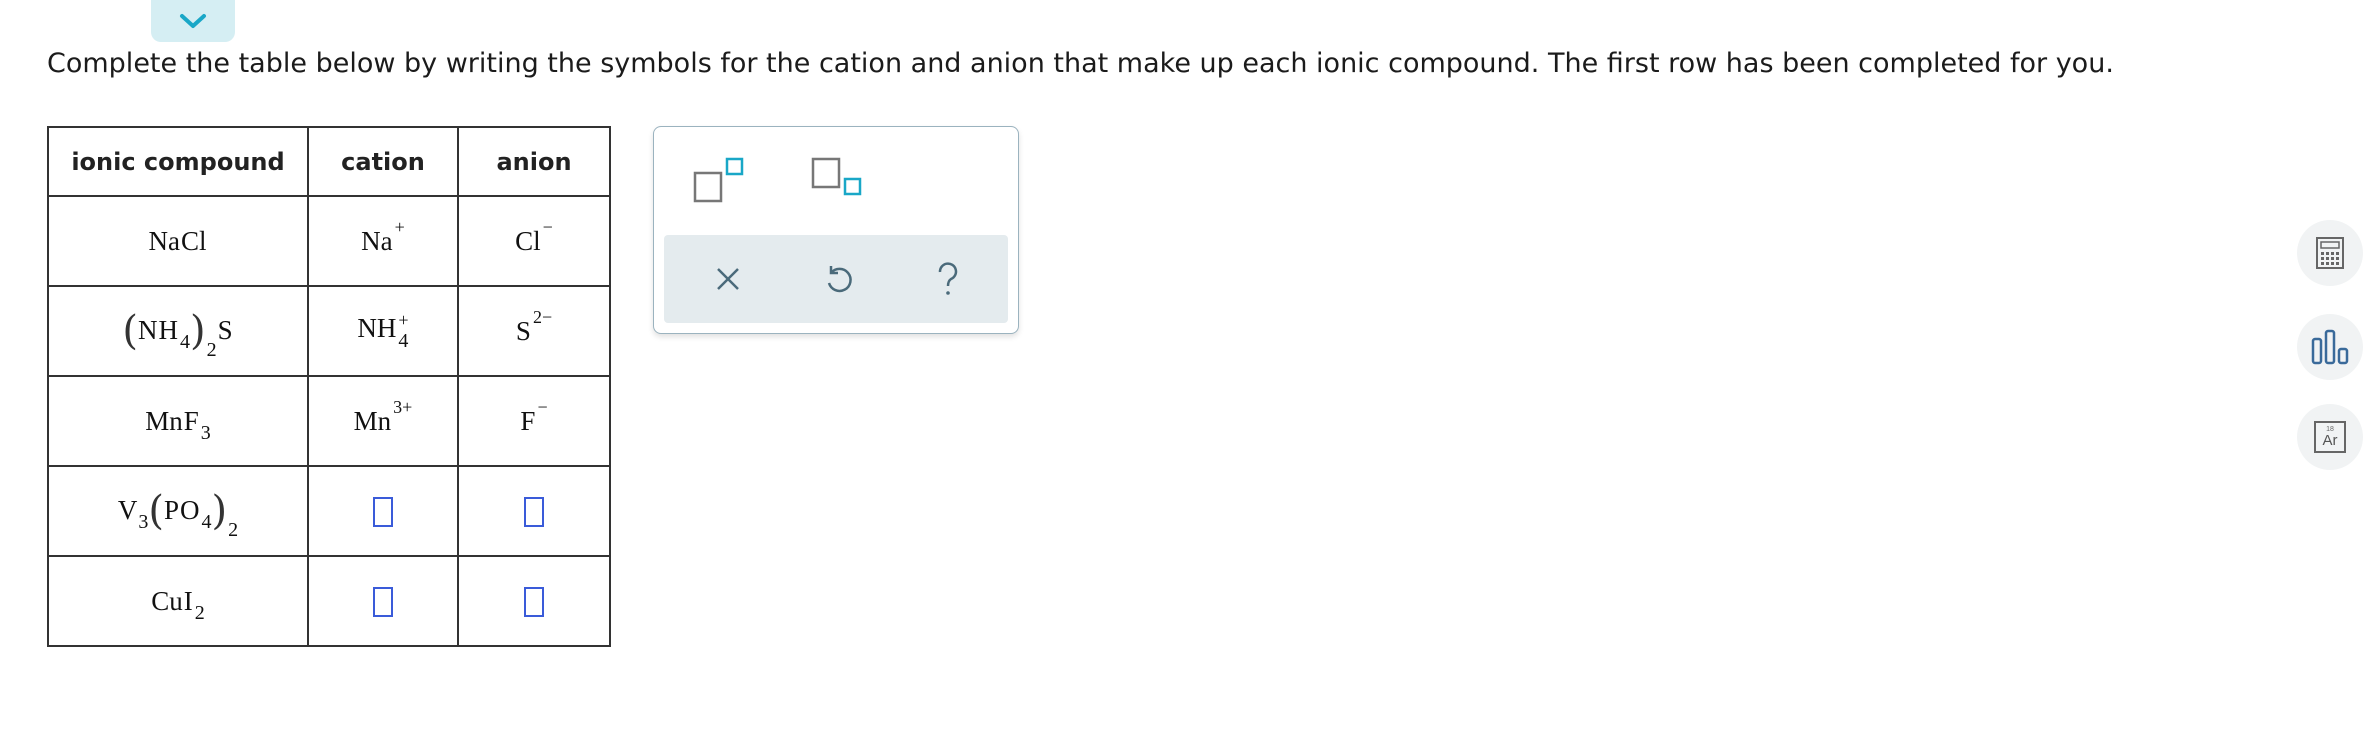 The height and width of the screenshot is (734, 2376). I want to click on table-row: MnF 3 Mn 3+ F −, so click(329, 421).